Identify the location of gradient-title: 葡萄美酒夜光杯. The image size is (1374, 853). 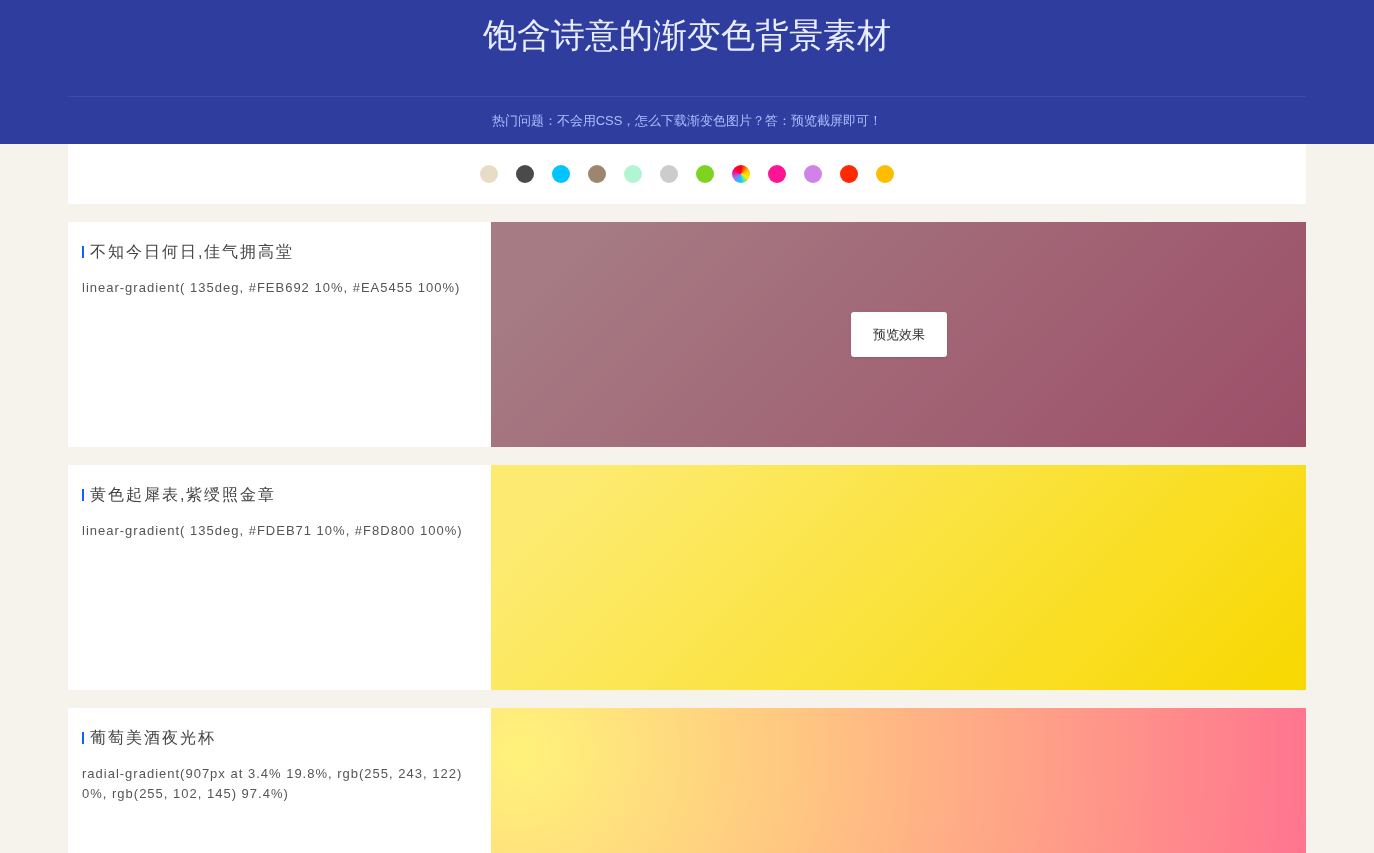
(153, 738).